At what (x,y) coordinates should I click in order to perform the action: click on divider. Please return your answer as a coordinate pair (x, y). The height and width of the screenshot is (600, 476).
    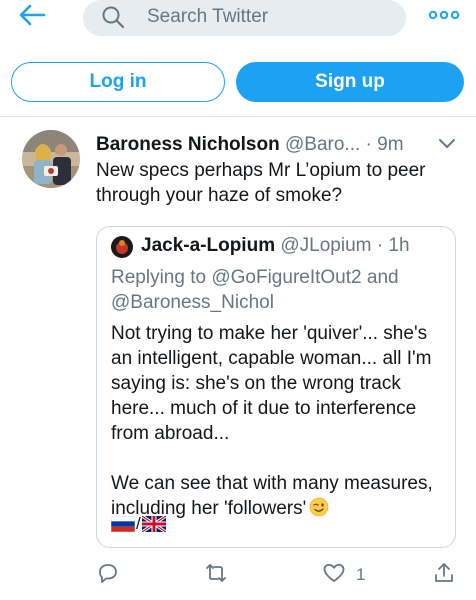
    Looking at the image, I should click on (238, 116).